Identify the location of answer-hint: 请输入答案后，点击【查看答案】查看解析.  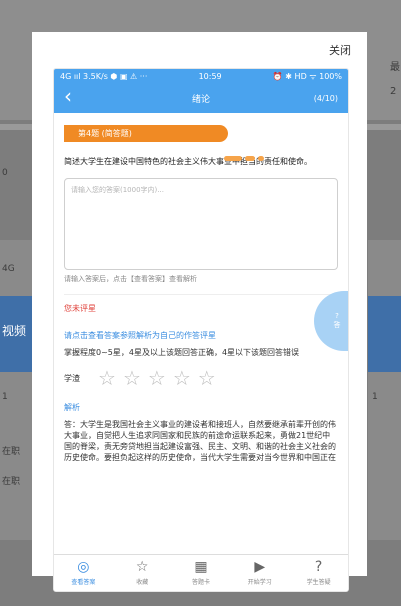
(130, 279).